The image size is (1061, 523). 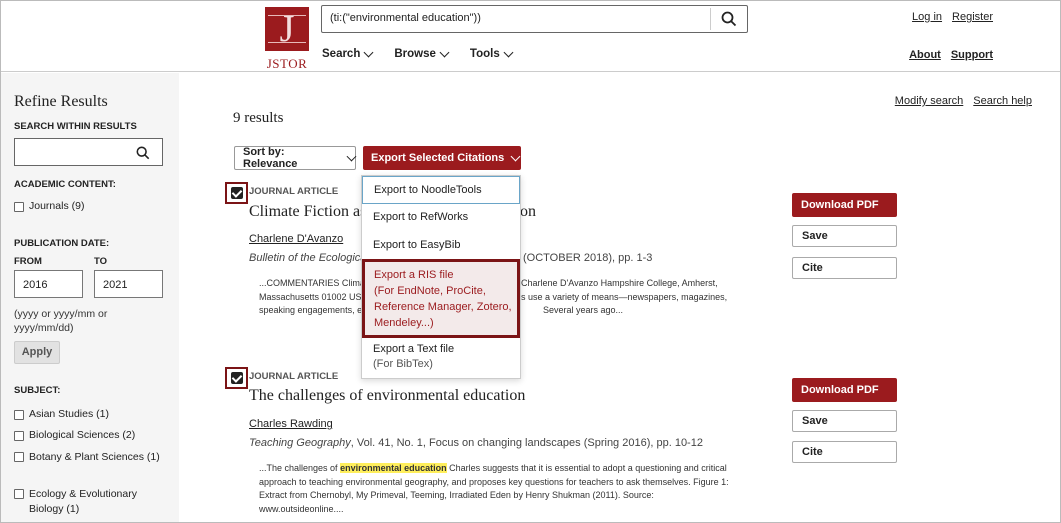 I want to click on export-text-item: Export a Text file (For BibTex), so click(x=441, y=357).